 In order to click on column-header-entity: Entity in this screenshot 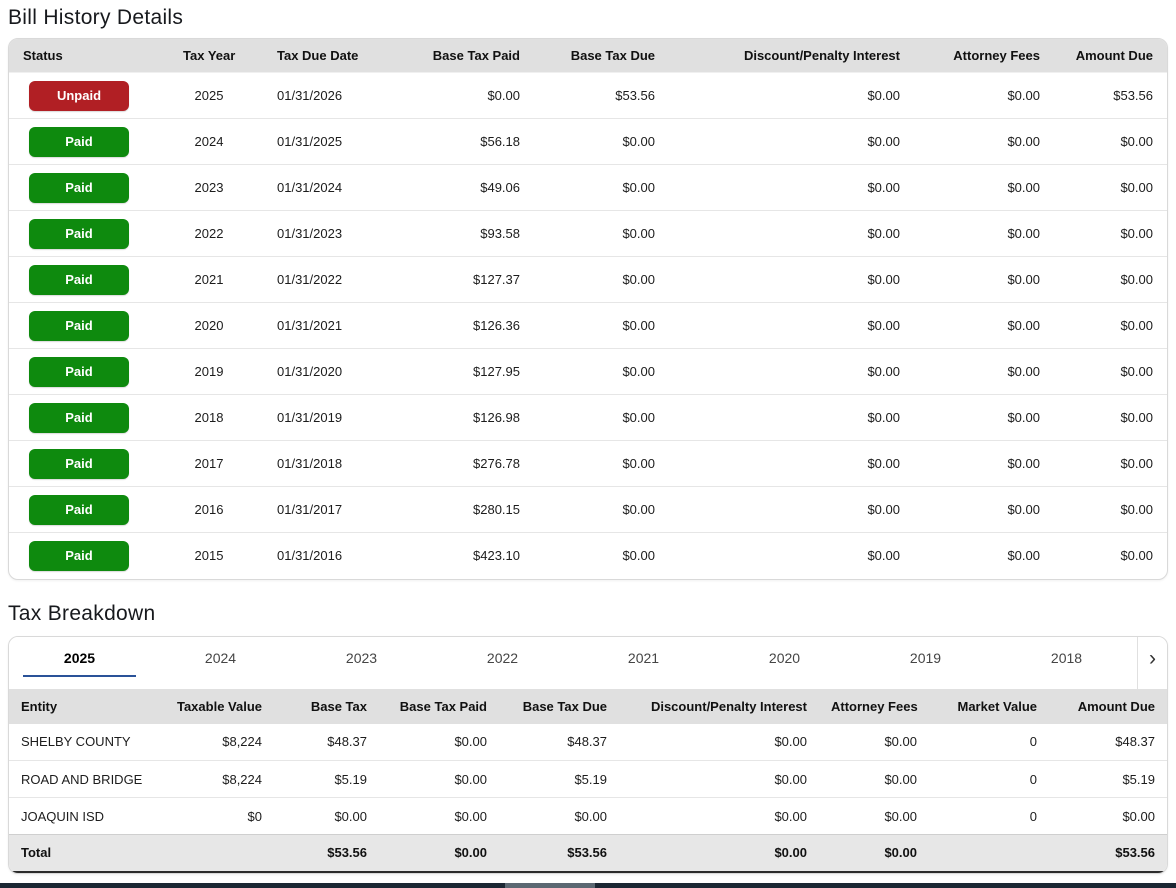, I will do `click(86, 706)`.